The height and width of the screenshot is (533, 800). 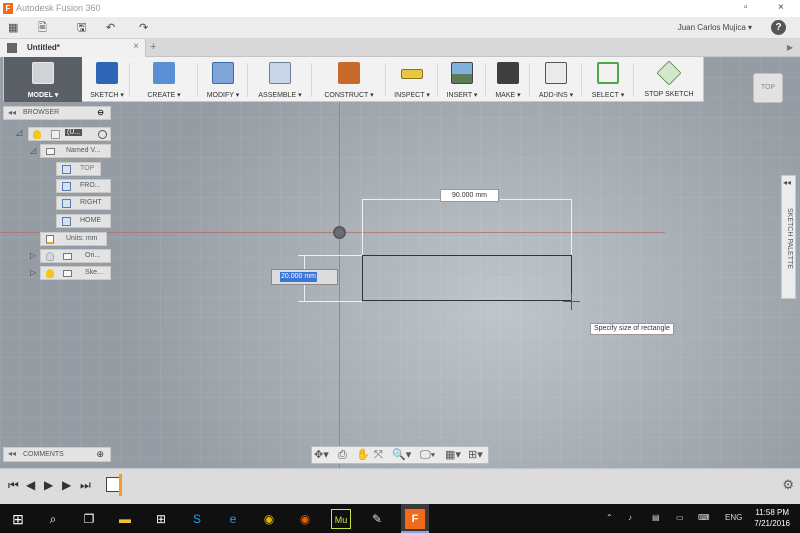 I want to click on modify-menu-button: MODIFY ▾, so click(x=223, y=79).